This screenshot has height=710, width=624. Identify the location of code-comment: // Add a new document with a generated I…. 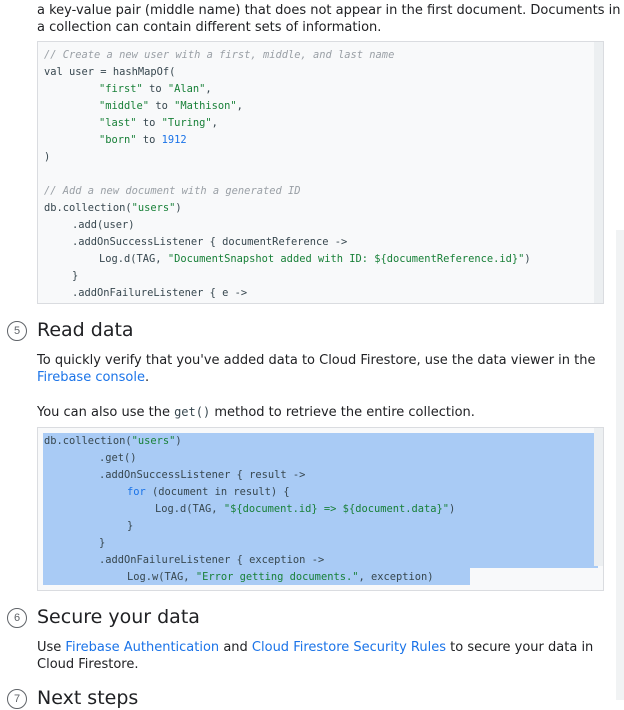
(172, 191).